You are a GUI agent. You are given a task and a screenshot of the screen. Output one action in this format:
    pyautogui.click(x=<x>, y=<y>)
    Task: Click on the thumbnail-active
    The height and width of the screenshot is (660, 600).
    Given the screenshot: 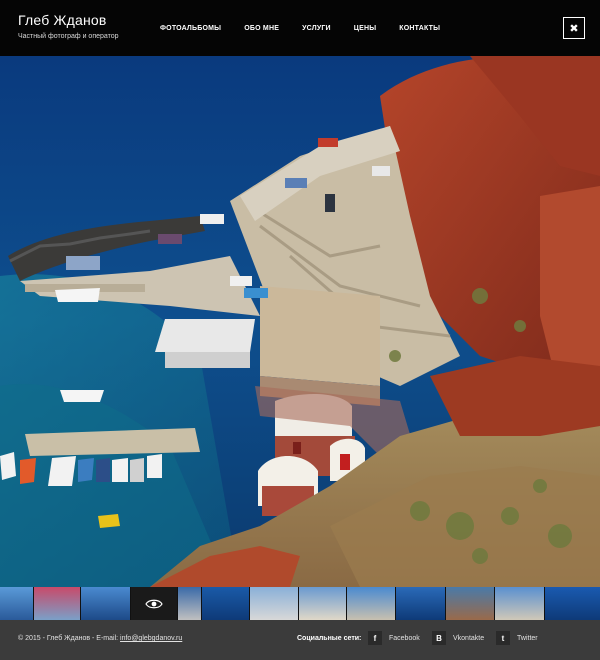 What is the action you would take?
    pyautogui.click(x=154, y=603)
    